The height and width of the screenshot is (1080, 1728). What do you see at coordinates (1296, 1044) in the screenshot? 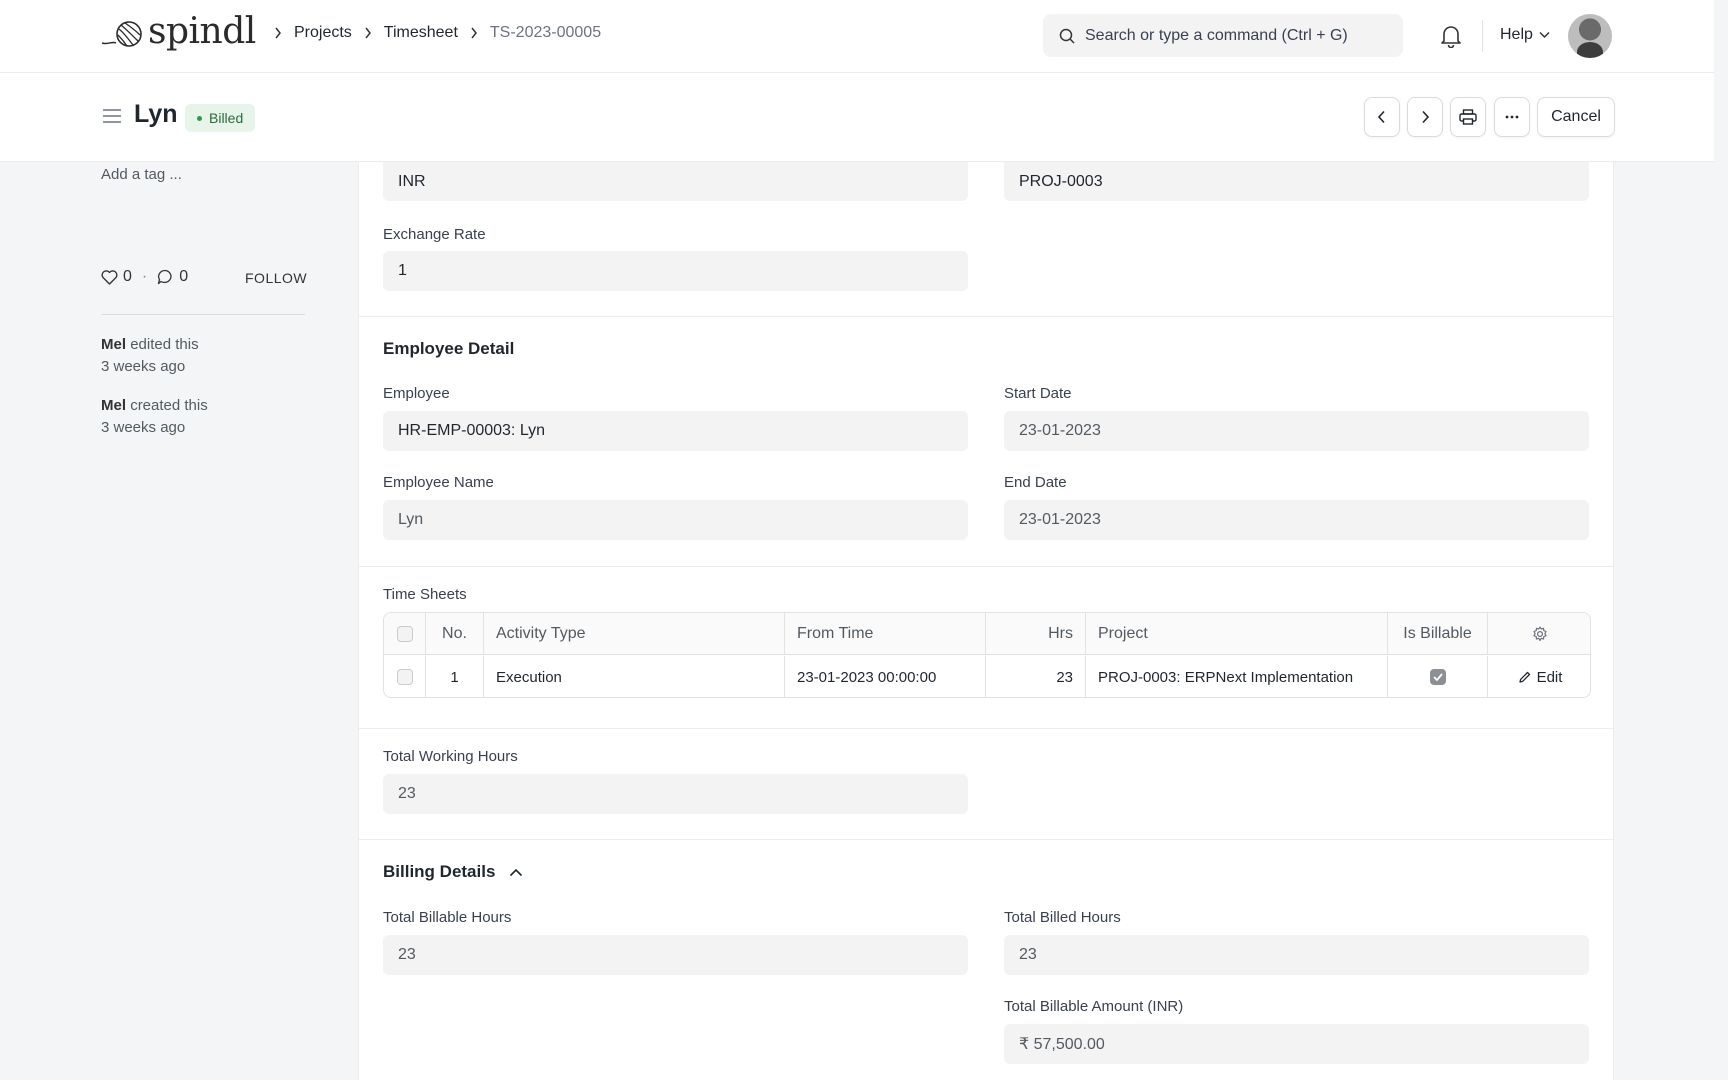
I see `total-billable-amount-field: ₹ 57,500.00` at bounding box center [1296, 1044].